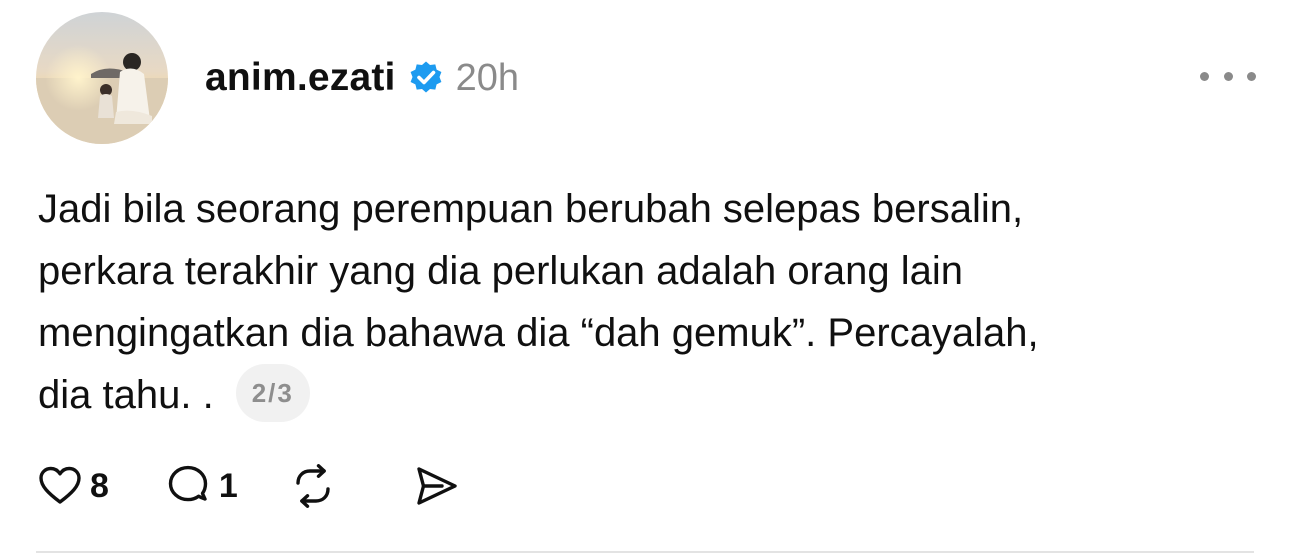 The height and width of the screenshot is (553, 1290). Describe the element at coordinates (249, 486) in the screenshot. I see `action-bar: 8 1` at that location.